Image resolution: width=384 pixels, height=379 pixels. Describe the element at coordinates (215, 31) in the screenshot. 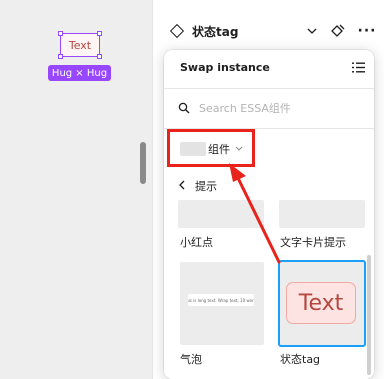

I see `instance-name: 状态tag` at that location.